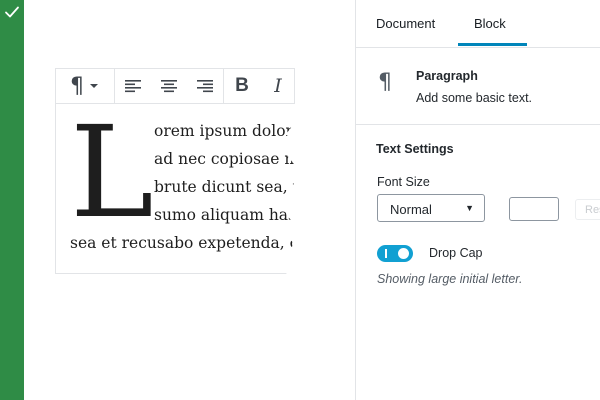 The image size is (600, 400). Describe the element at coordinates (12, 200) in the screenshot. I see `status-strip` at that location.